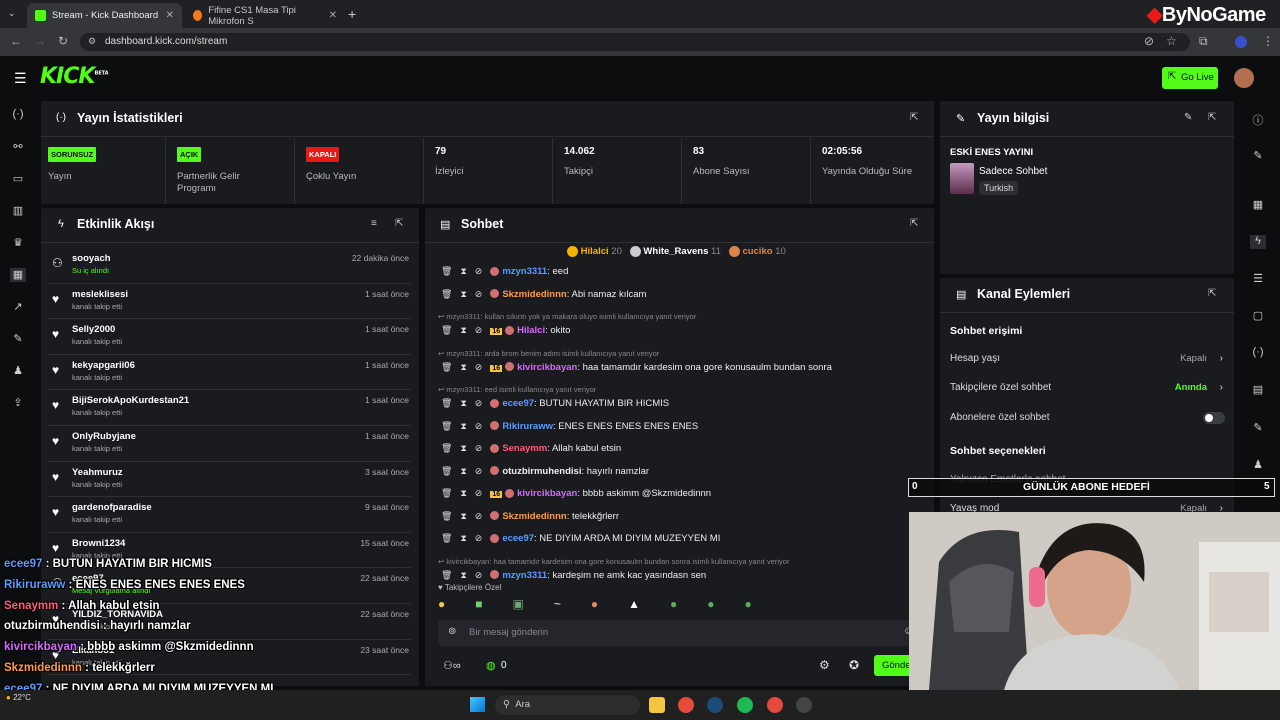 This screenshot has height=720, width=1280. I want to click on filter-icon: ≡, so click(374, 223).